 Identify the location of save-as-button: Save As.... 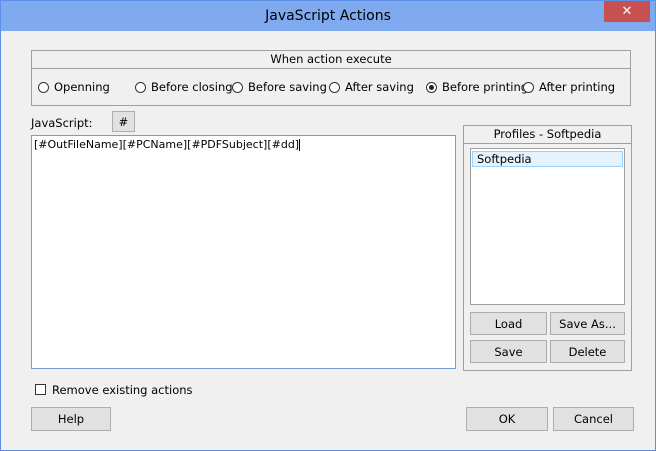
(587, 323).